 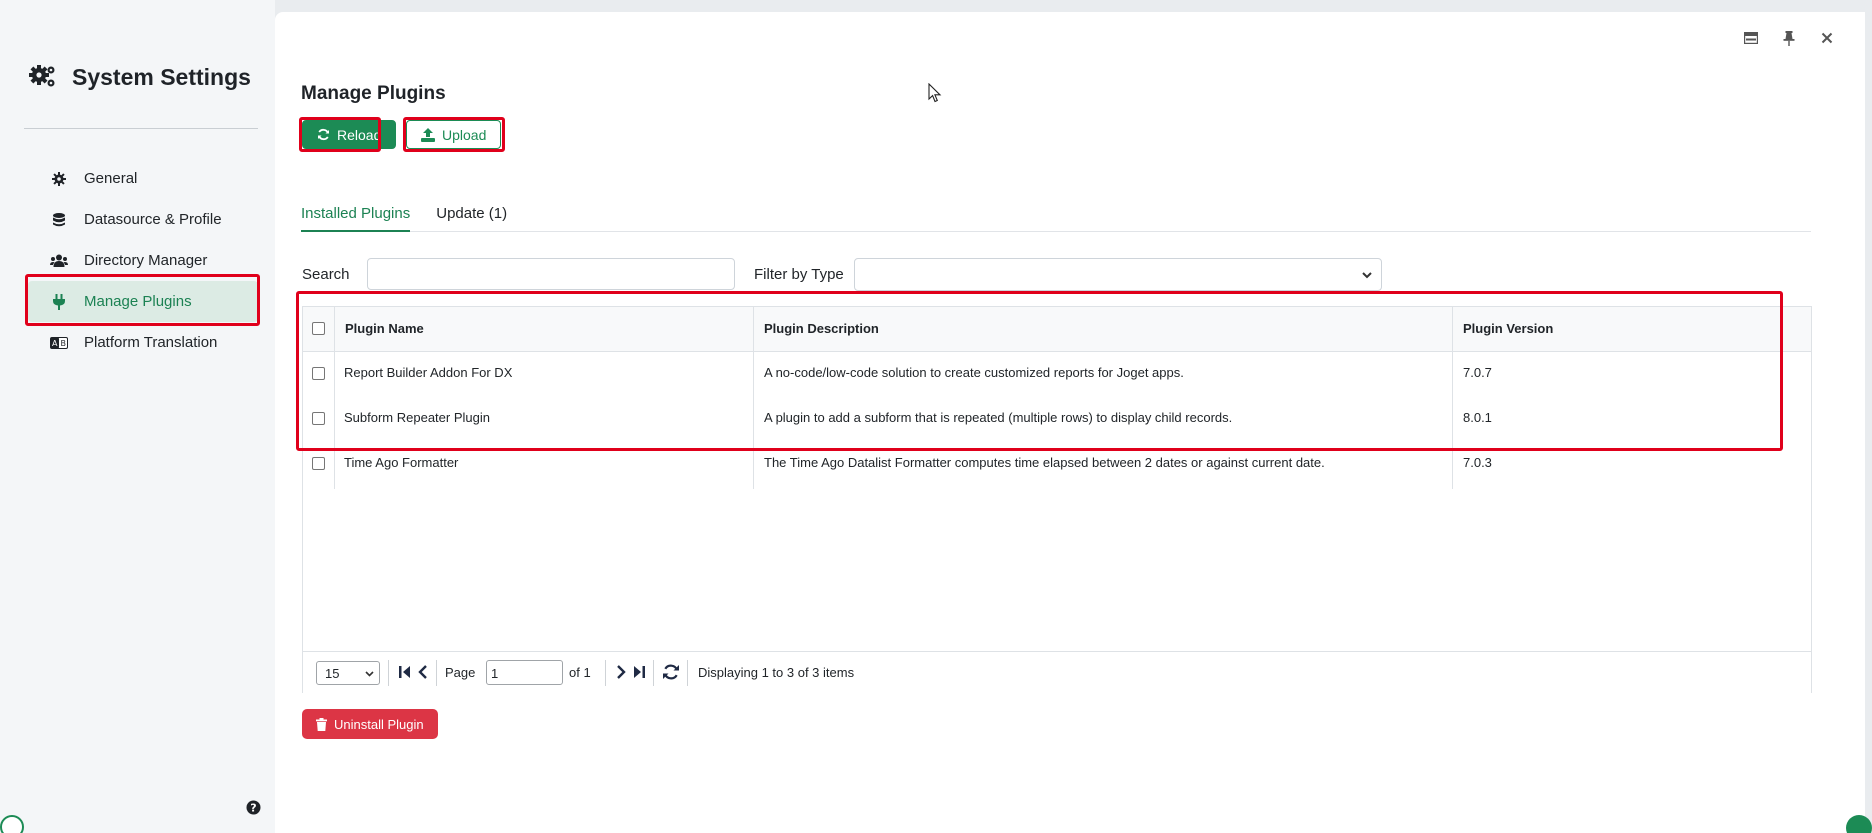 I want to click on users-icon, so click(x=59, y=261).